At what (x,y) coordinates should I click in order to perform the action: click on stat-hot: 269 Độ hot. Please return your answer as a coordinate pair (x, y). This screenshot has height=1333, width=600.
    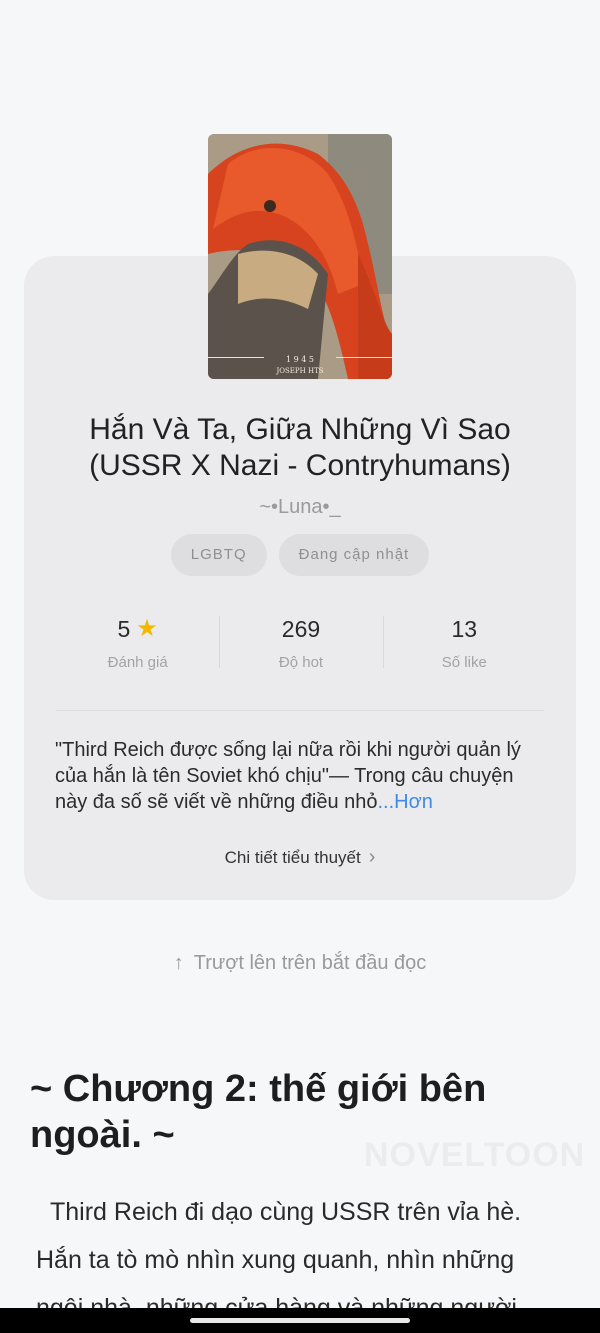
    Looking at the image, I should click on (300, 642).